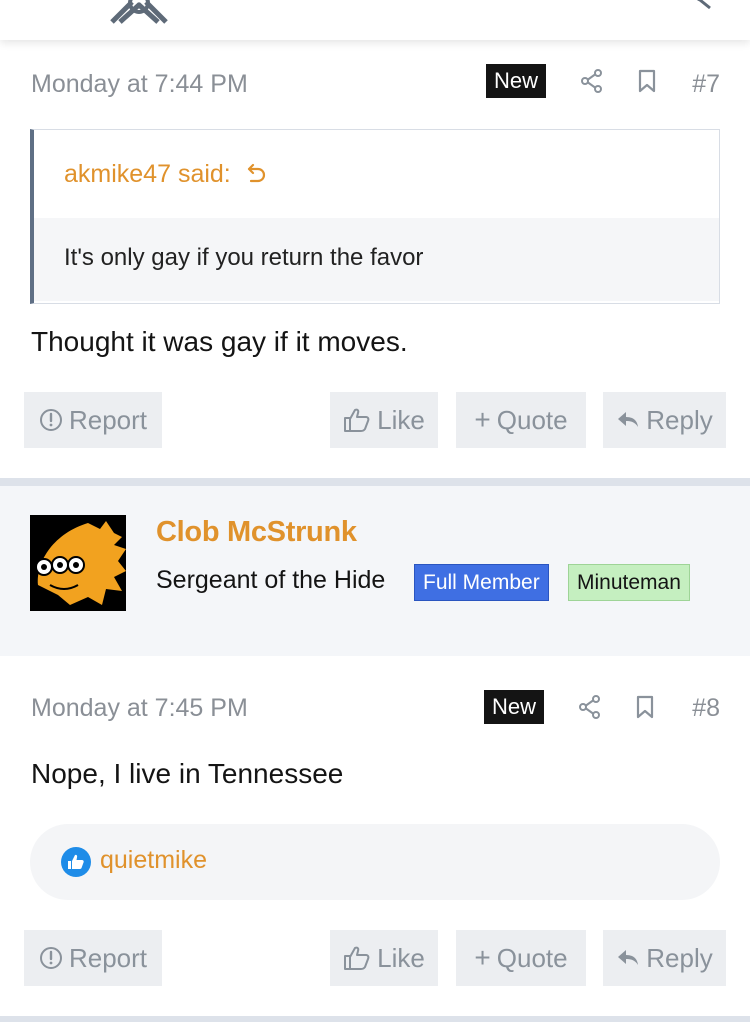 The width and height of the screenshot is (750, 1022). I want to click on post-number: #7, so click(706, 84).